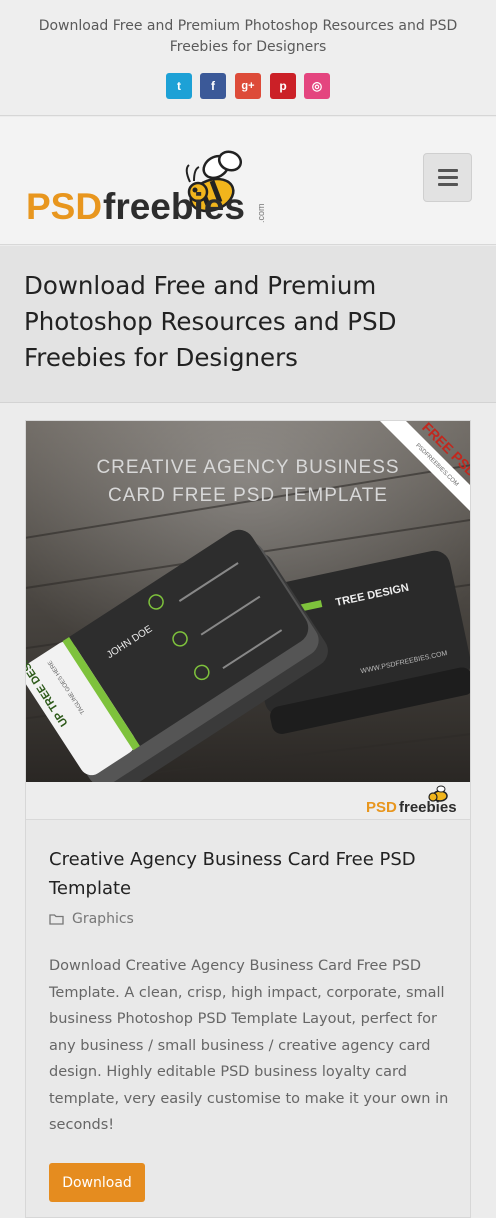 The image size is (496, 1218). I want to click on svg-text: CREATIVE AGENCY BUSINESS, so click(247, 467).